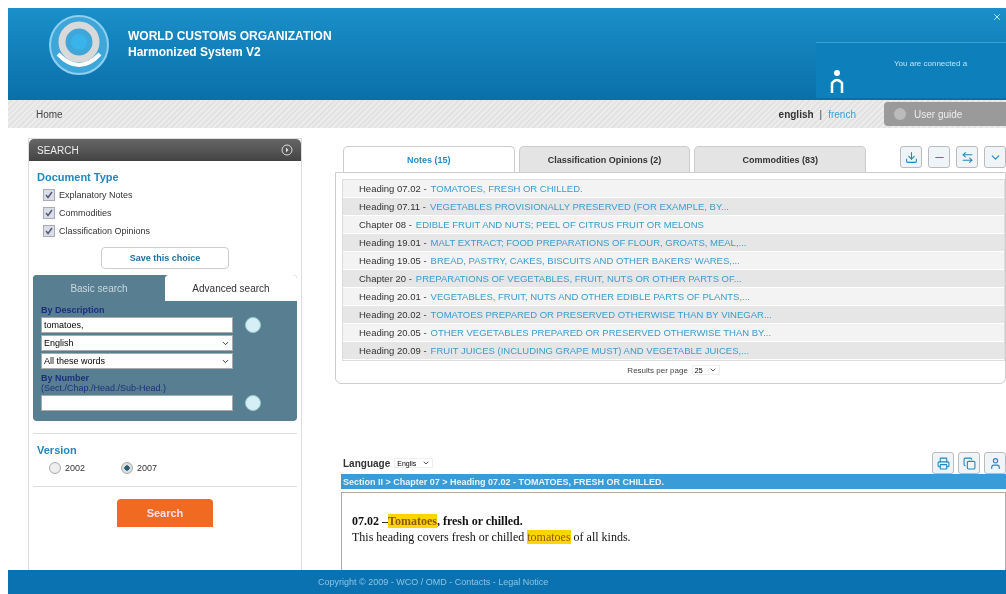 The width and height of the screenshot is (1006, 594). Describe the element at coordinates (393, 350) in the screenshot. I see `result-prefix: Heading 20.09 -` at that location.